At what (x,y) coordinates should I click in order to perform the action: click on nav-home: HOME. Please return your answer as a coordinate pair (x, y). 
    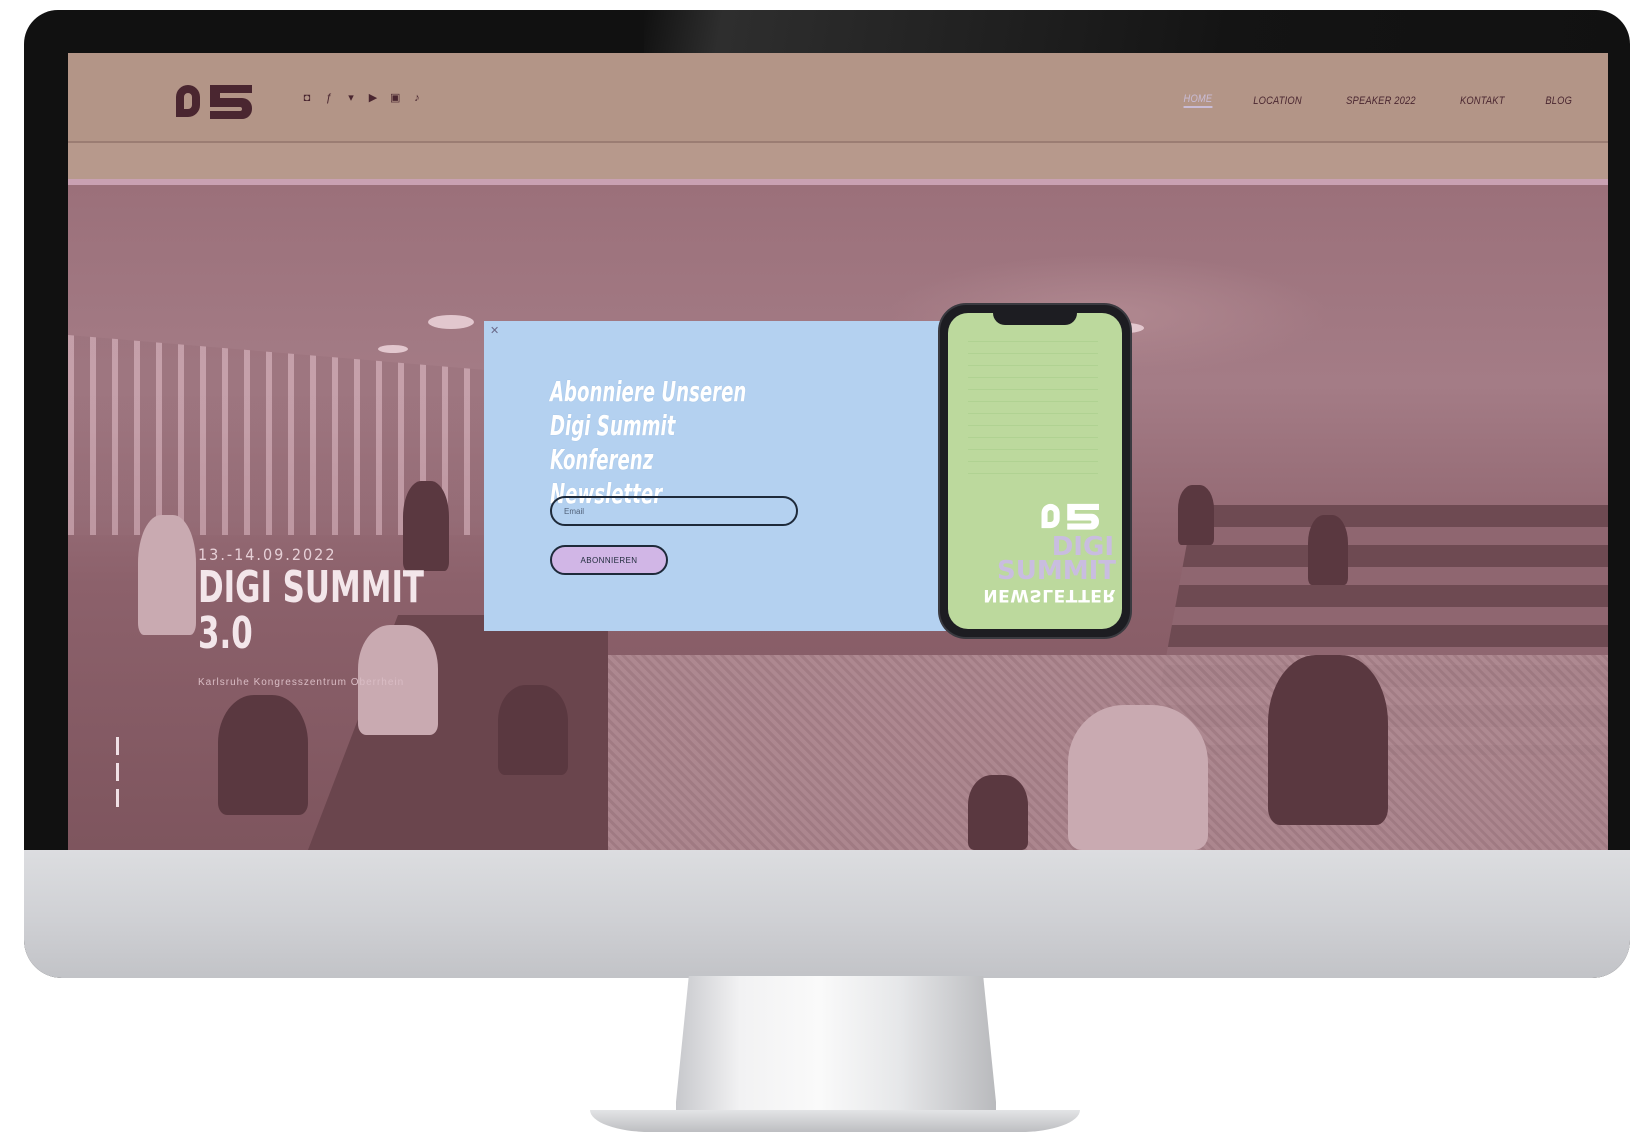
    Looking at the image, I should click on (1198, 100).